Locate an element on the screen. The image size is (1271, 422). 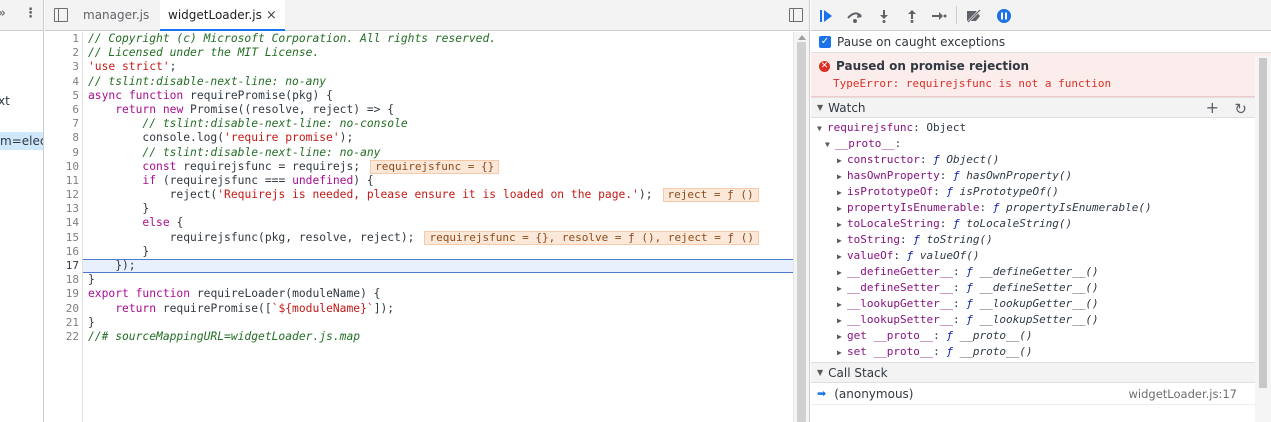
step-into-button is located at coordinates (884, 16).